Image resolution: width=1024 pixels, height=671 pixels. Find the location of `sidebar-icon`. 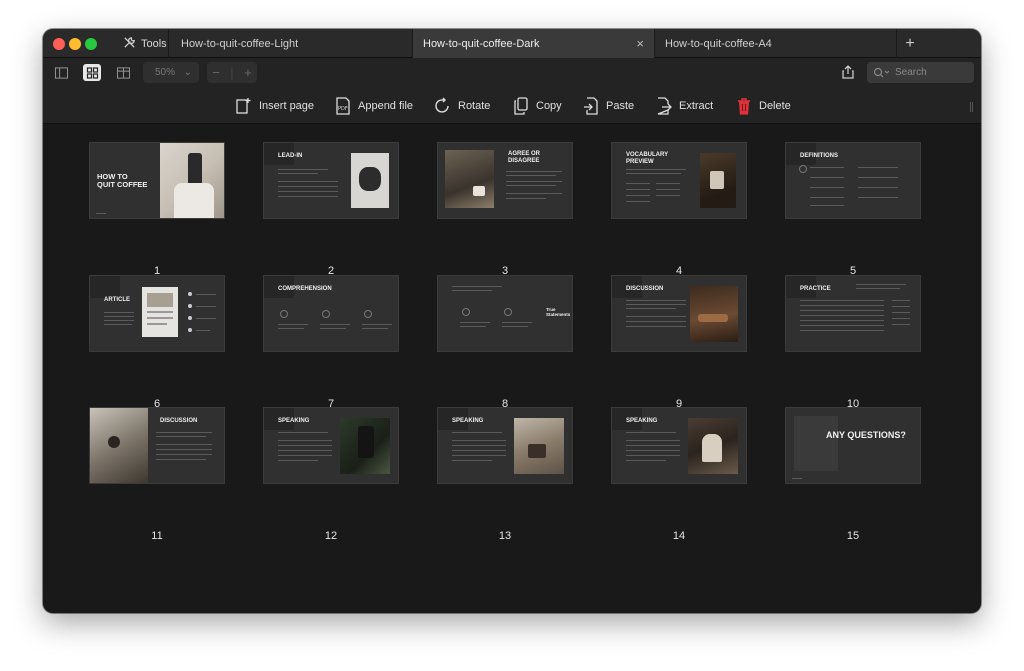

sidebar-icon is located at coordinates (61, 72).